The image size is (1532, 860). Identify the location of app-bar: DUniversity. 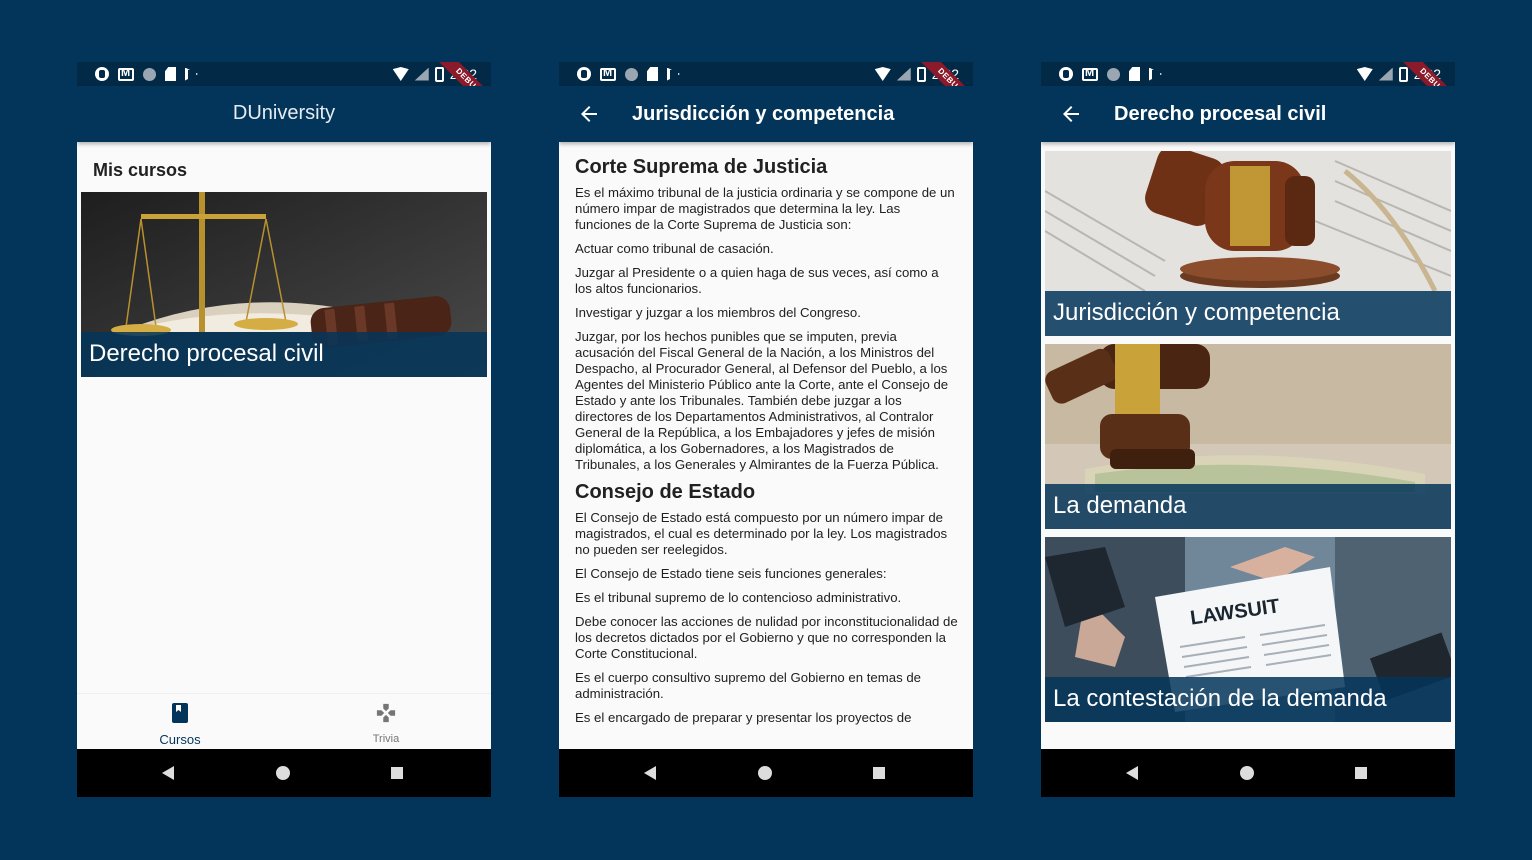
(284, 114).